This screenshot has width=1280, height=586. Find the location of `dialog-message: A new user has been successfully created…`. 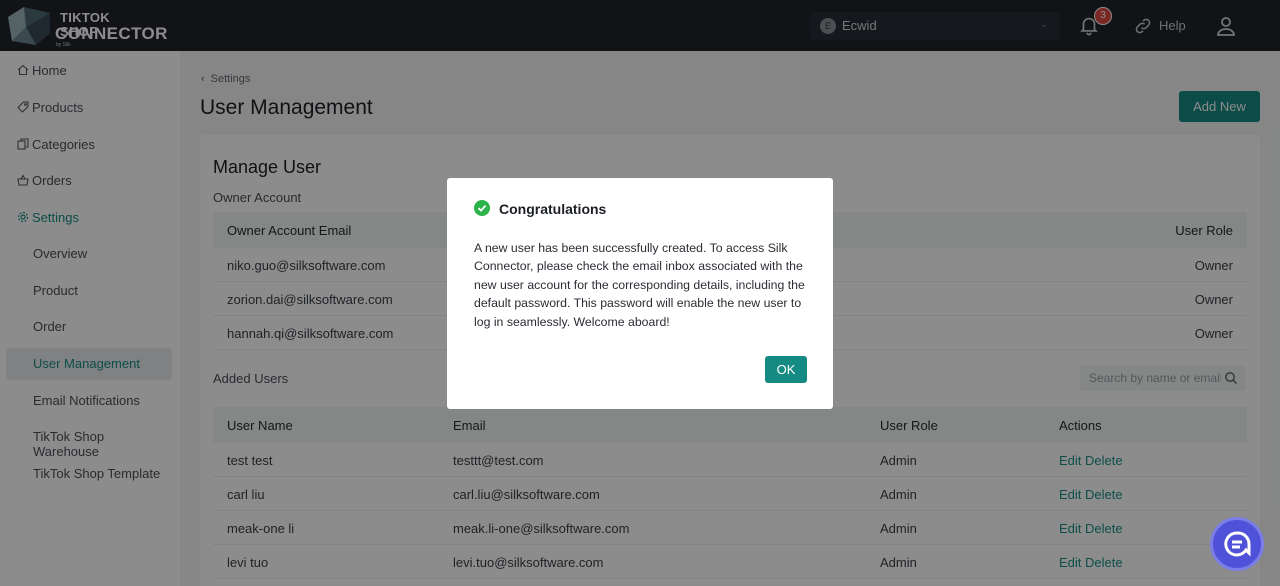

dialog-message: A new user has been successfully created… is located at coordinates (639, 285).